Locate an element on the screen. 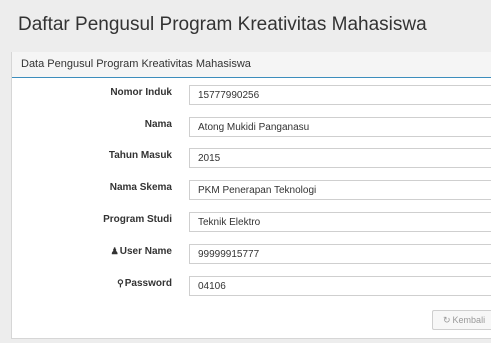 This screenshot has width=491, height=343. password-field is located at coordinates (340, 286).